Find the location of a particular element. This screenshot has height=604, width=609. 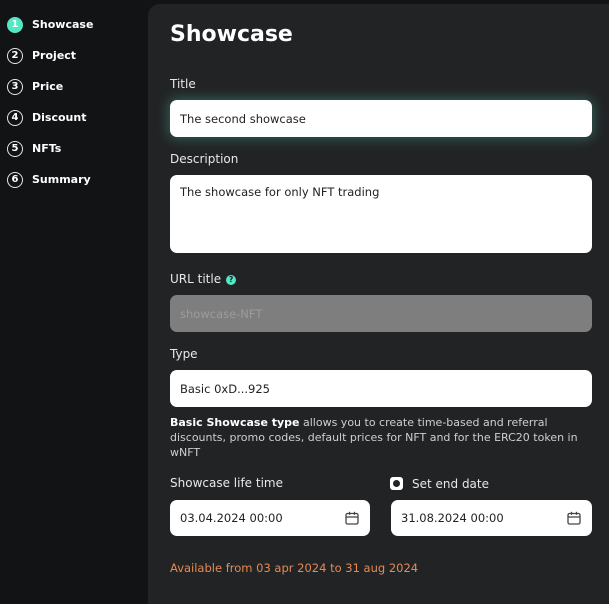

title-input-value: The second showcase is located at coordinates (243, 118).